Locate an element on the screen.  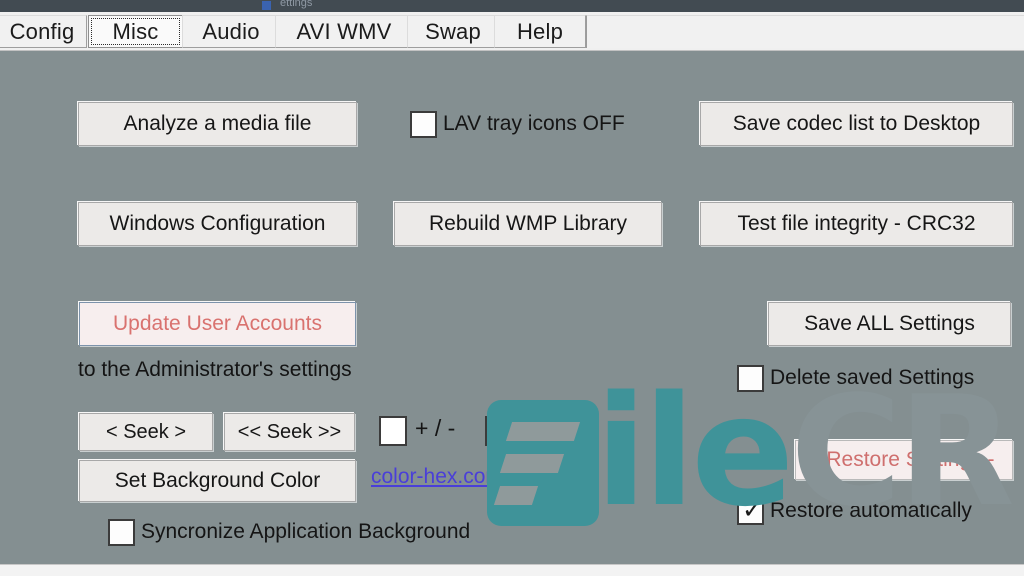
tab-misc-label: Misc is located at coordinates (135, 31).